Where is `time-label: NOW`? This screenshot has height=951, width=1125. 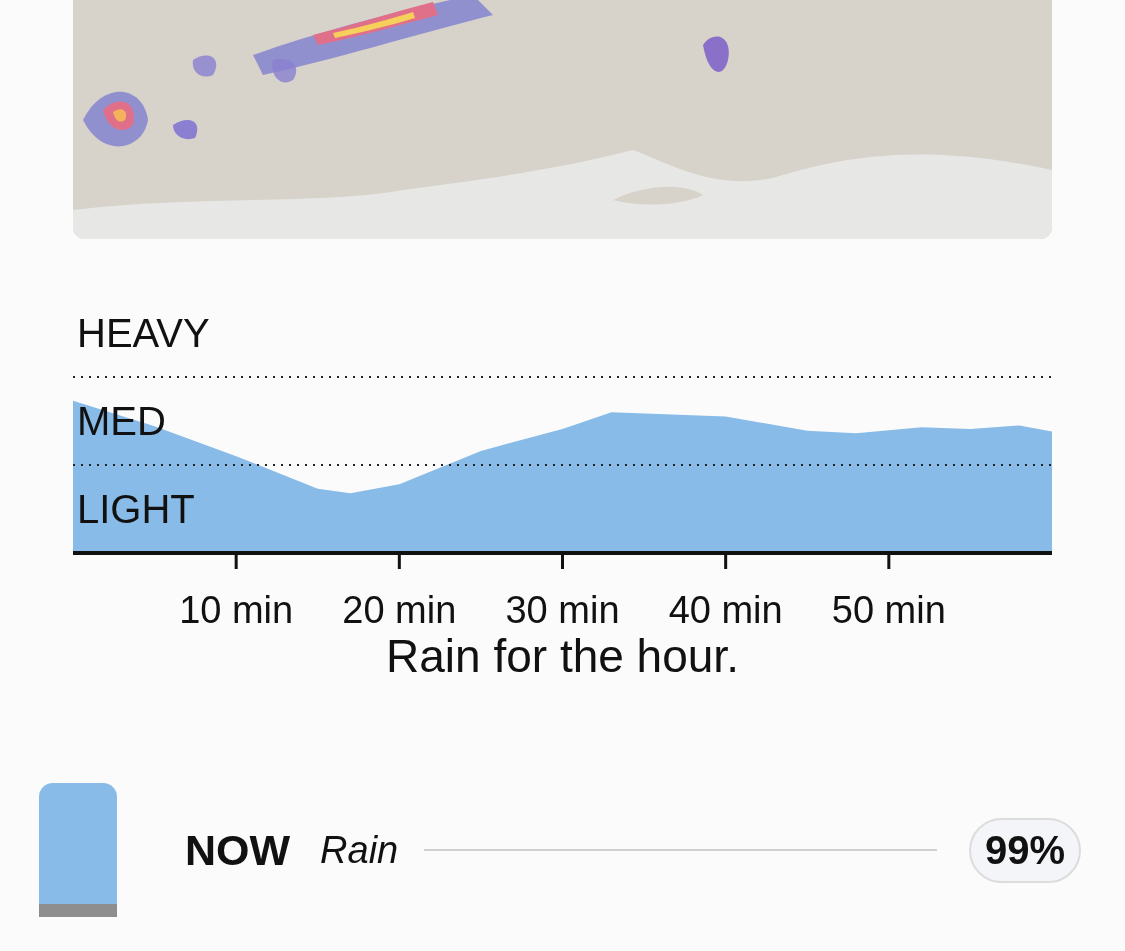
time-label: NOW is located at coordinates (238, 850).